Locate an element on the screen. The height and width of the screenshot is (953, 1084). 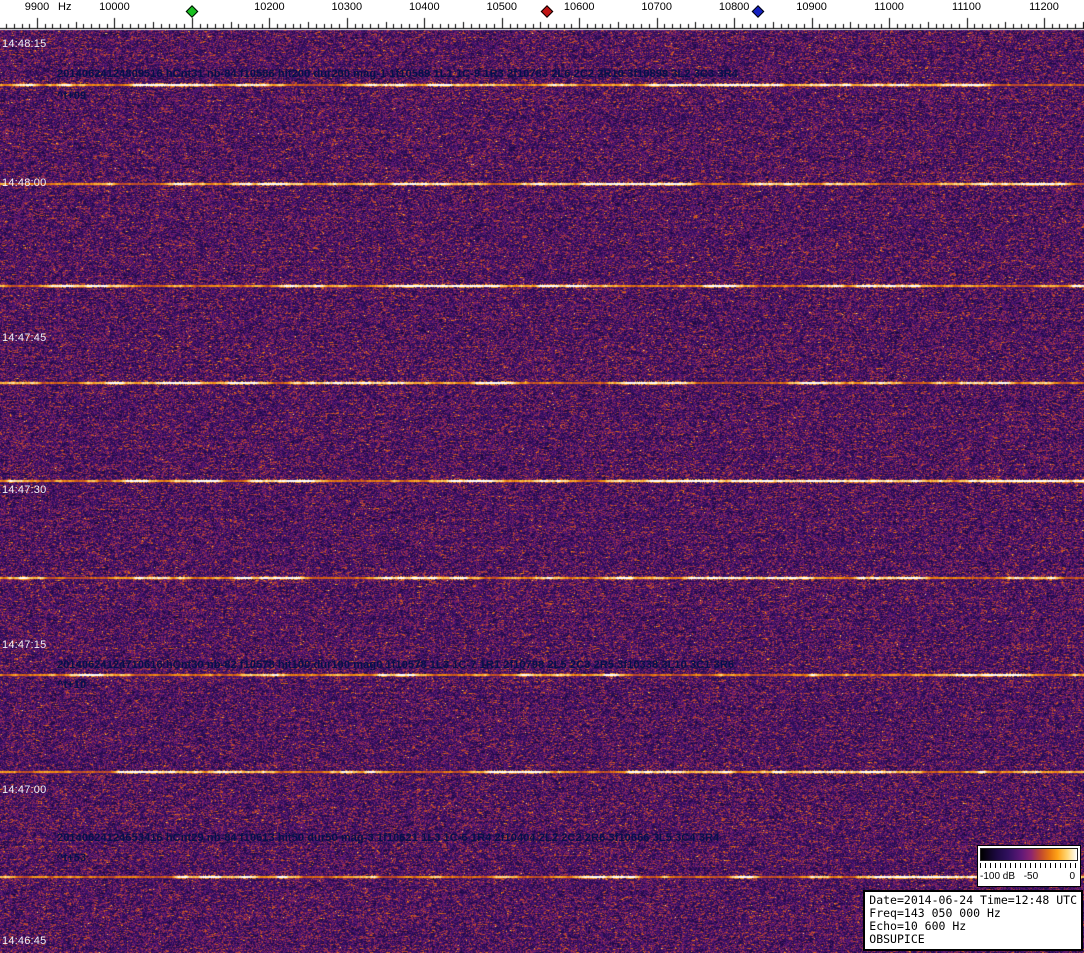
freq-tick-label: 10700 is located at coordinates (656, 7).